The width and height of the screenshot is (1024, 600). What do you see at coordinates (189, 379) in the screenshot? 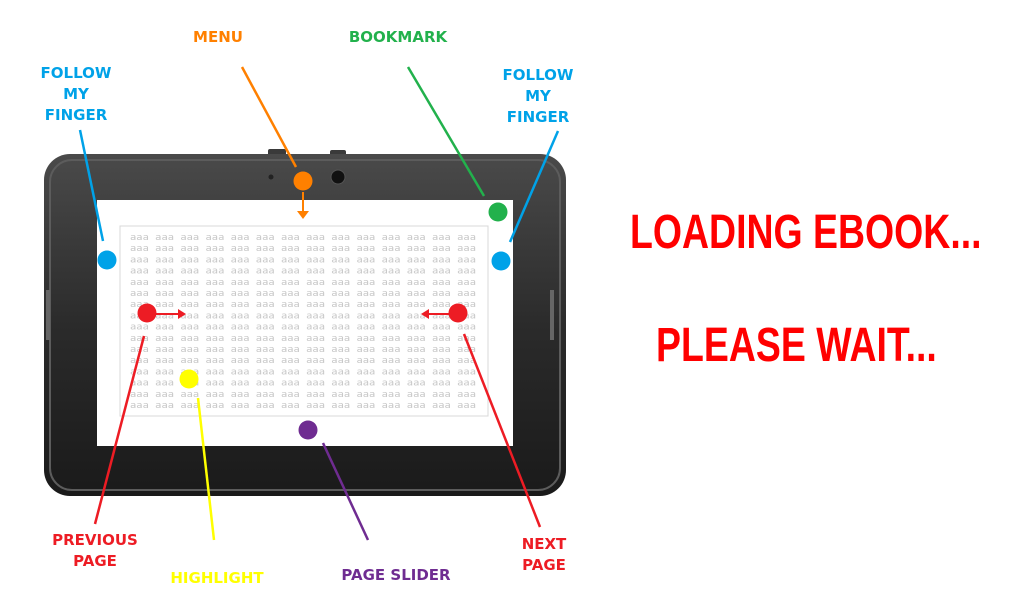
I see `highlight-marker` at bounding box center [189, 379].